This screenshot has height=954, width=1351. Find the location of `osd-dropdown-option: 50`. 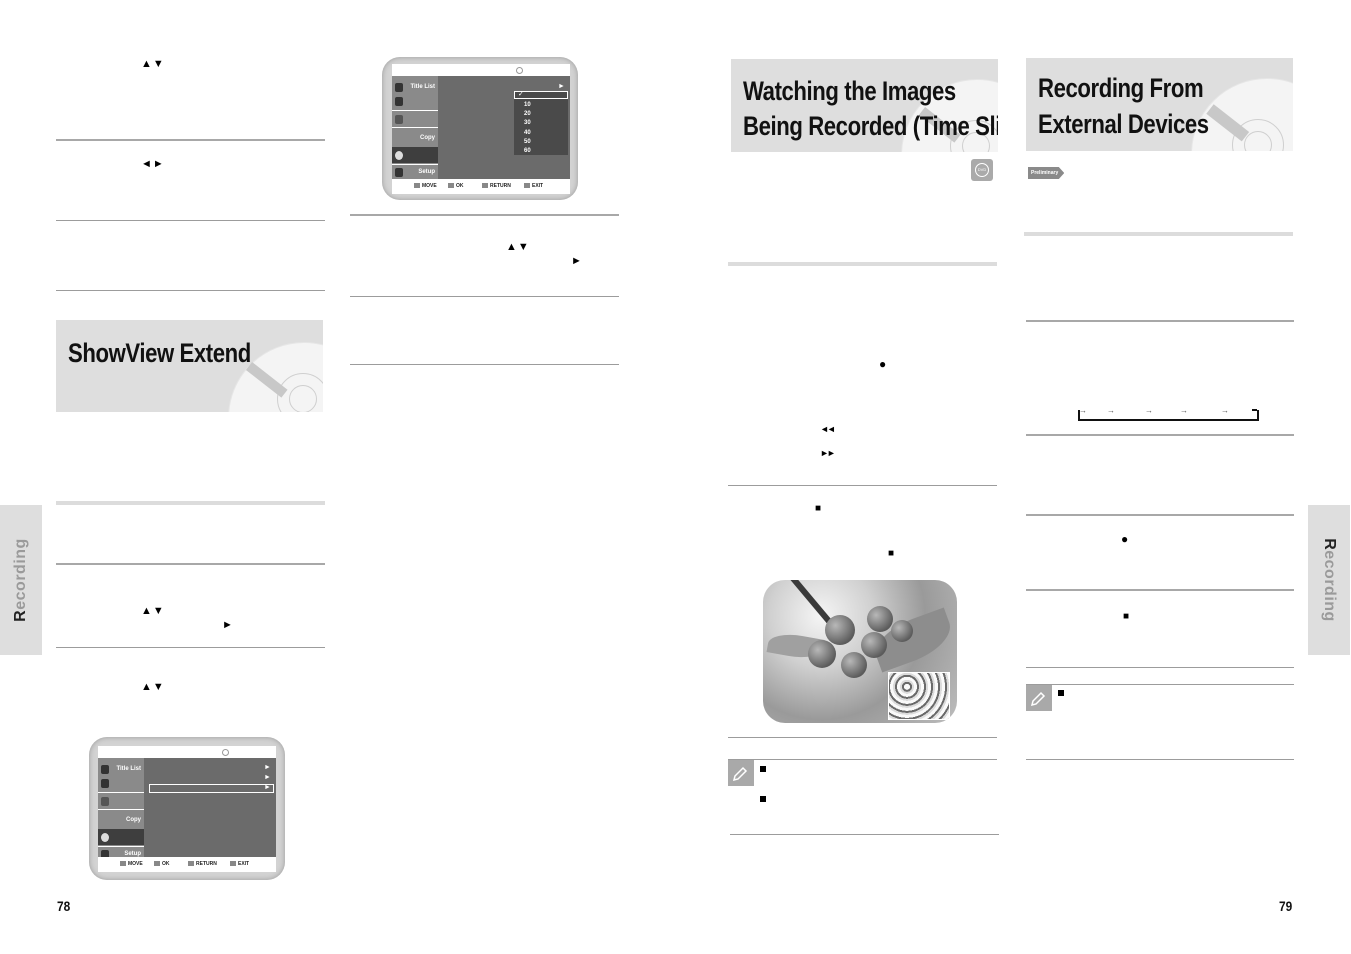

osd-dropdown-option: 50 is located at coordinates (527, 142).